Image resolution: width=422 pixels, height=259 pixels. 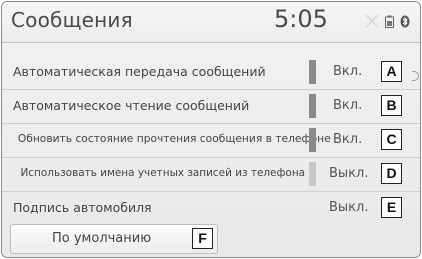 What do you see at coordinates (131, 105) in the screenshot?
I see `setting-label: Автоматическое чтение сообщений` at bounding box center [131, 105].